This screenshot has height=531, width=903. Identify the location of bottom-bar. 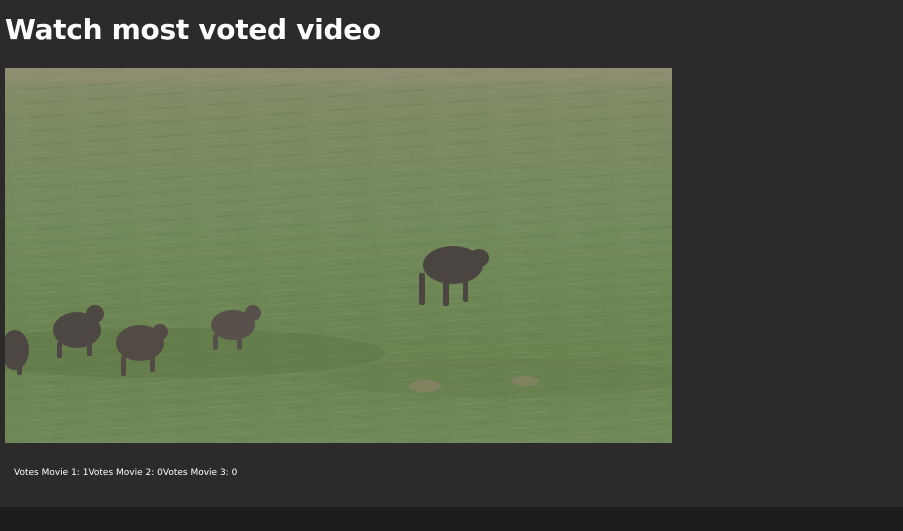
(451, 519).